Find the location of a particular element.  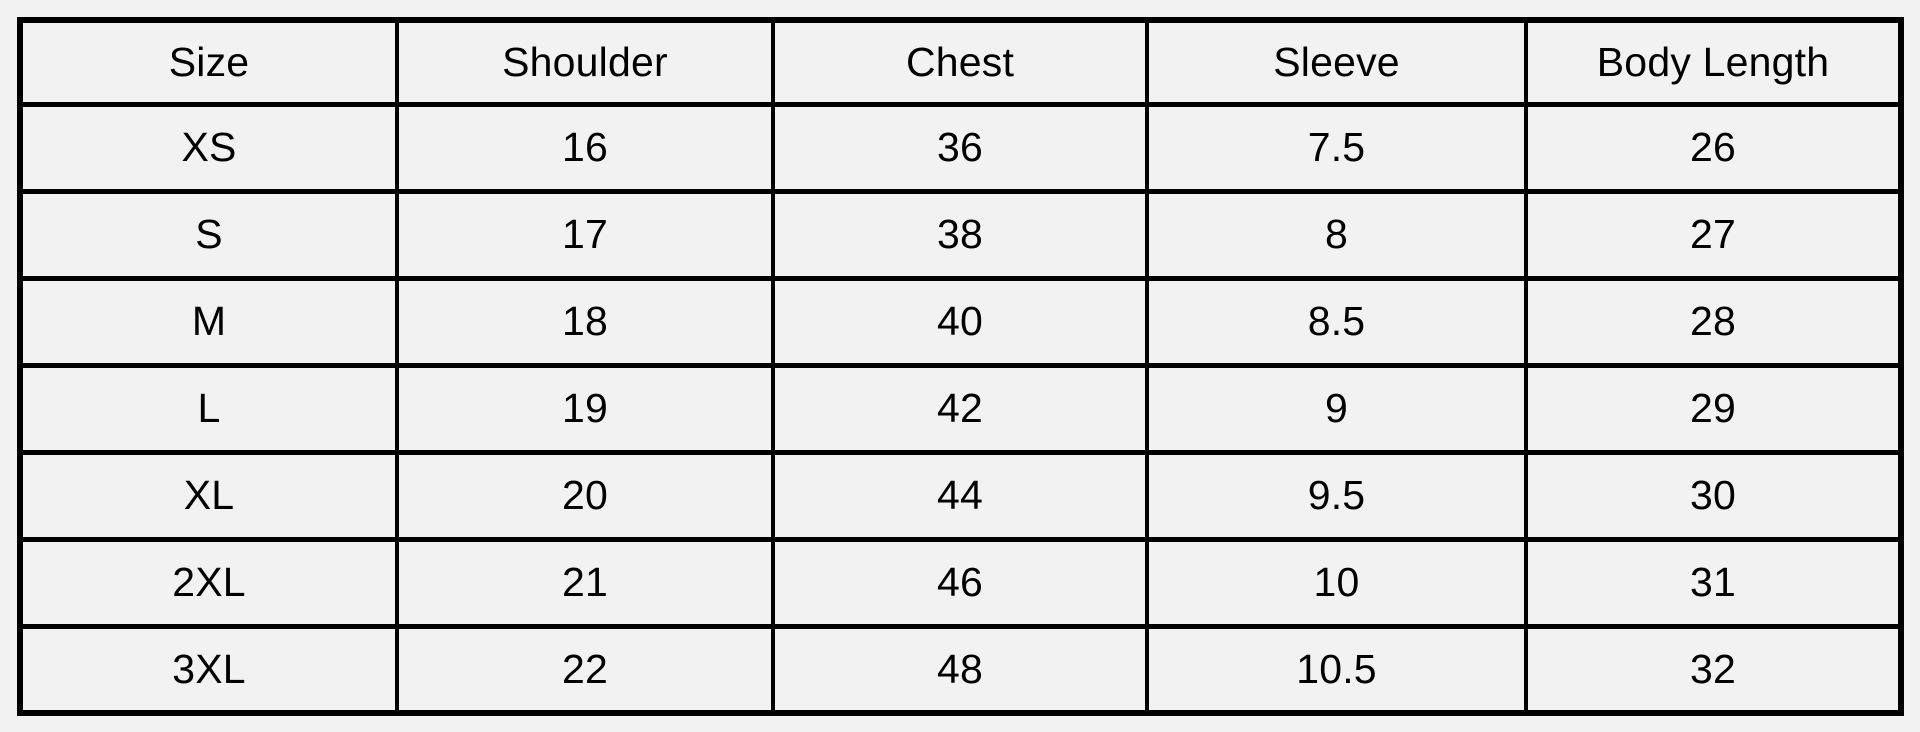

cell-sleeve: 10.5 is located at coordinates (1336, 668).